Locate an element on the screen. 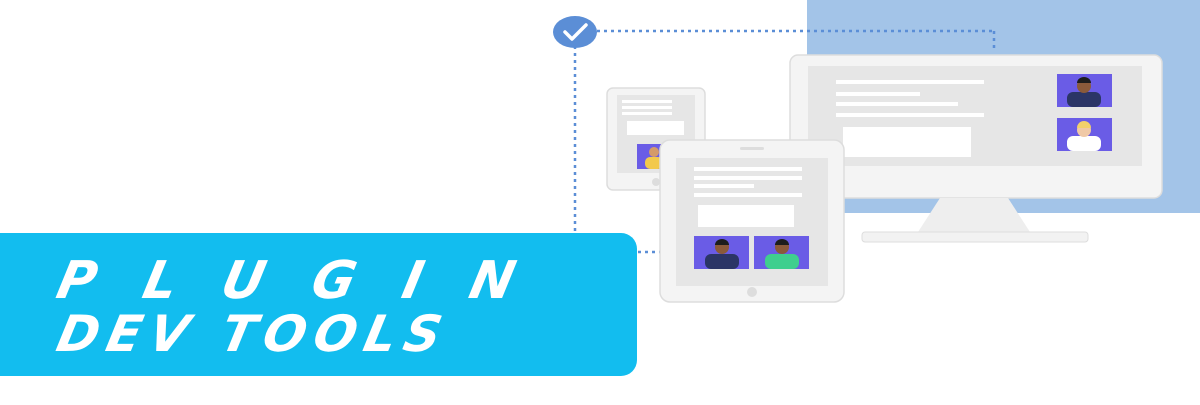 The image size is (1200, 405). tablet is located at coordinates (752, 221).